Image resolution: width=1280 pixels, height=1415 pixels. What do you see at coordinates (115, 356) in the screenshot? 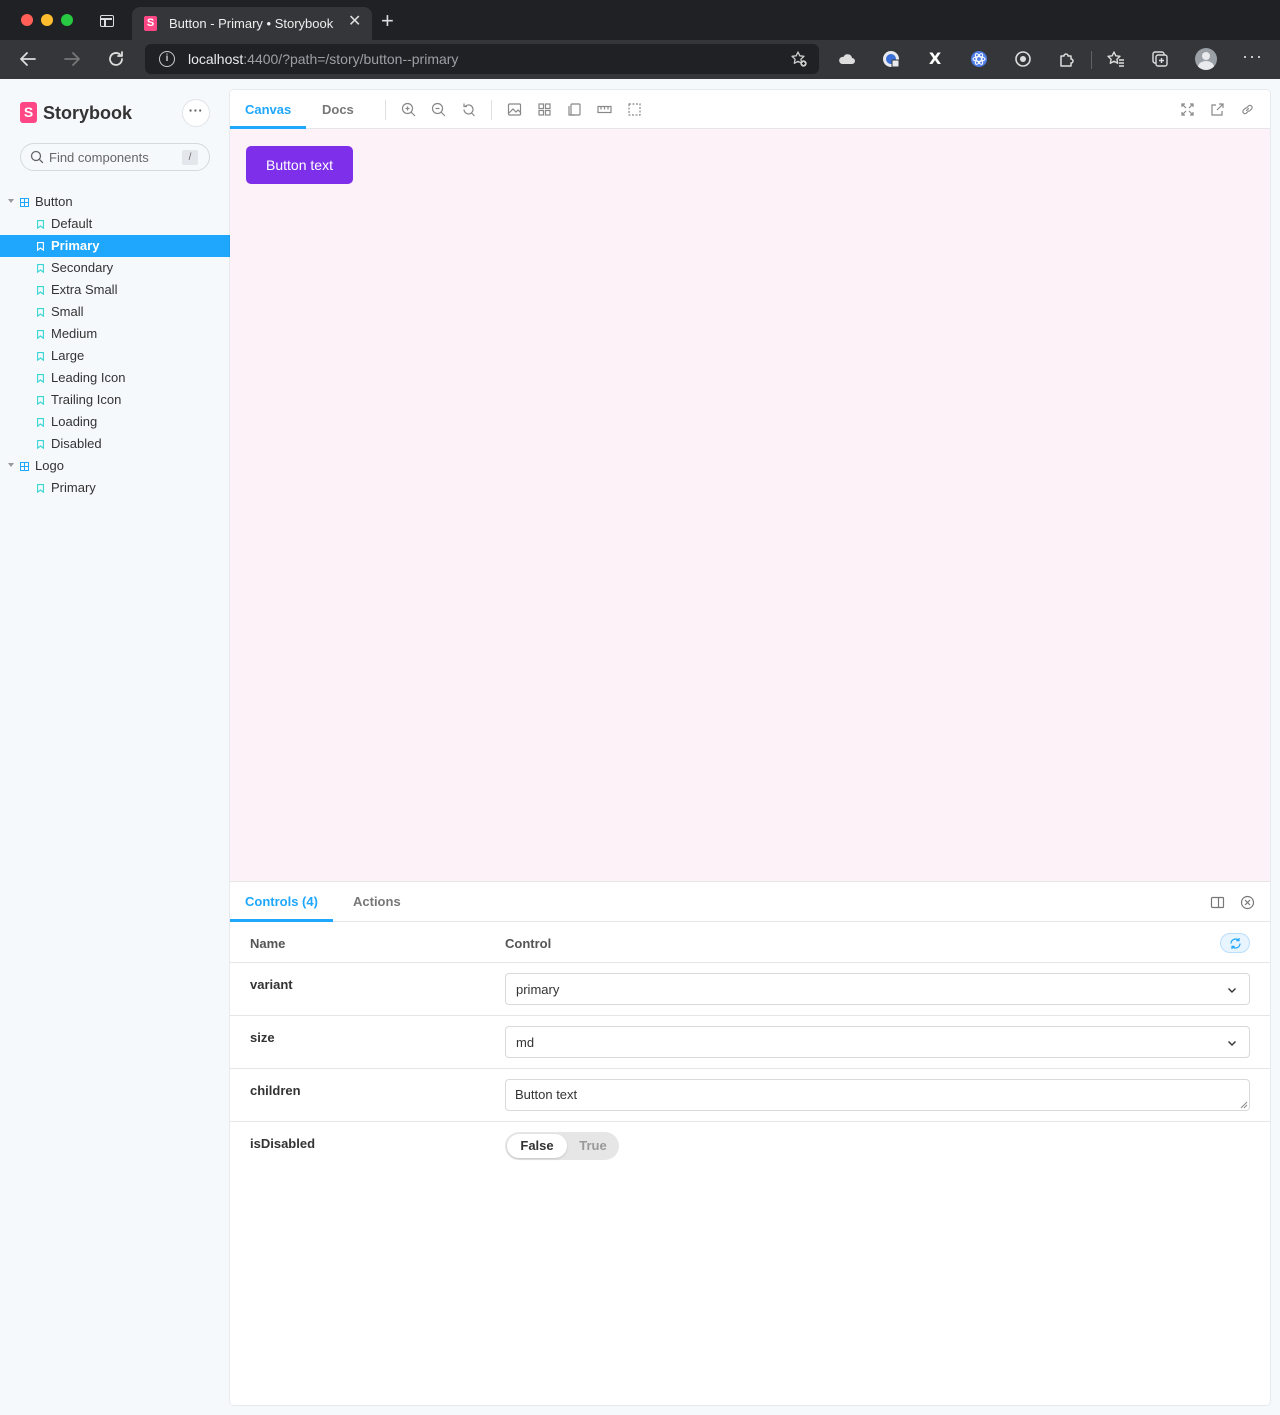
I see `tree-item-large: Large` at bounding box center [115, 356].